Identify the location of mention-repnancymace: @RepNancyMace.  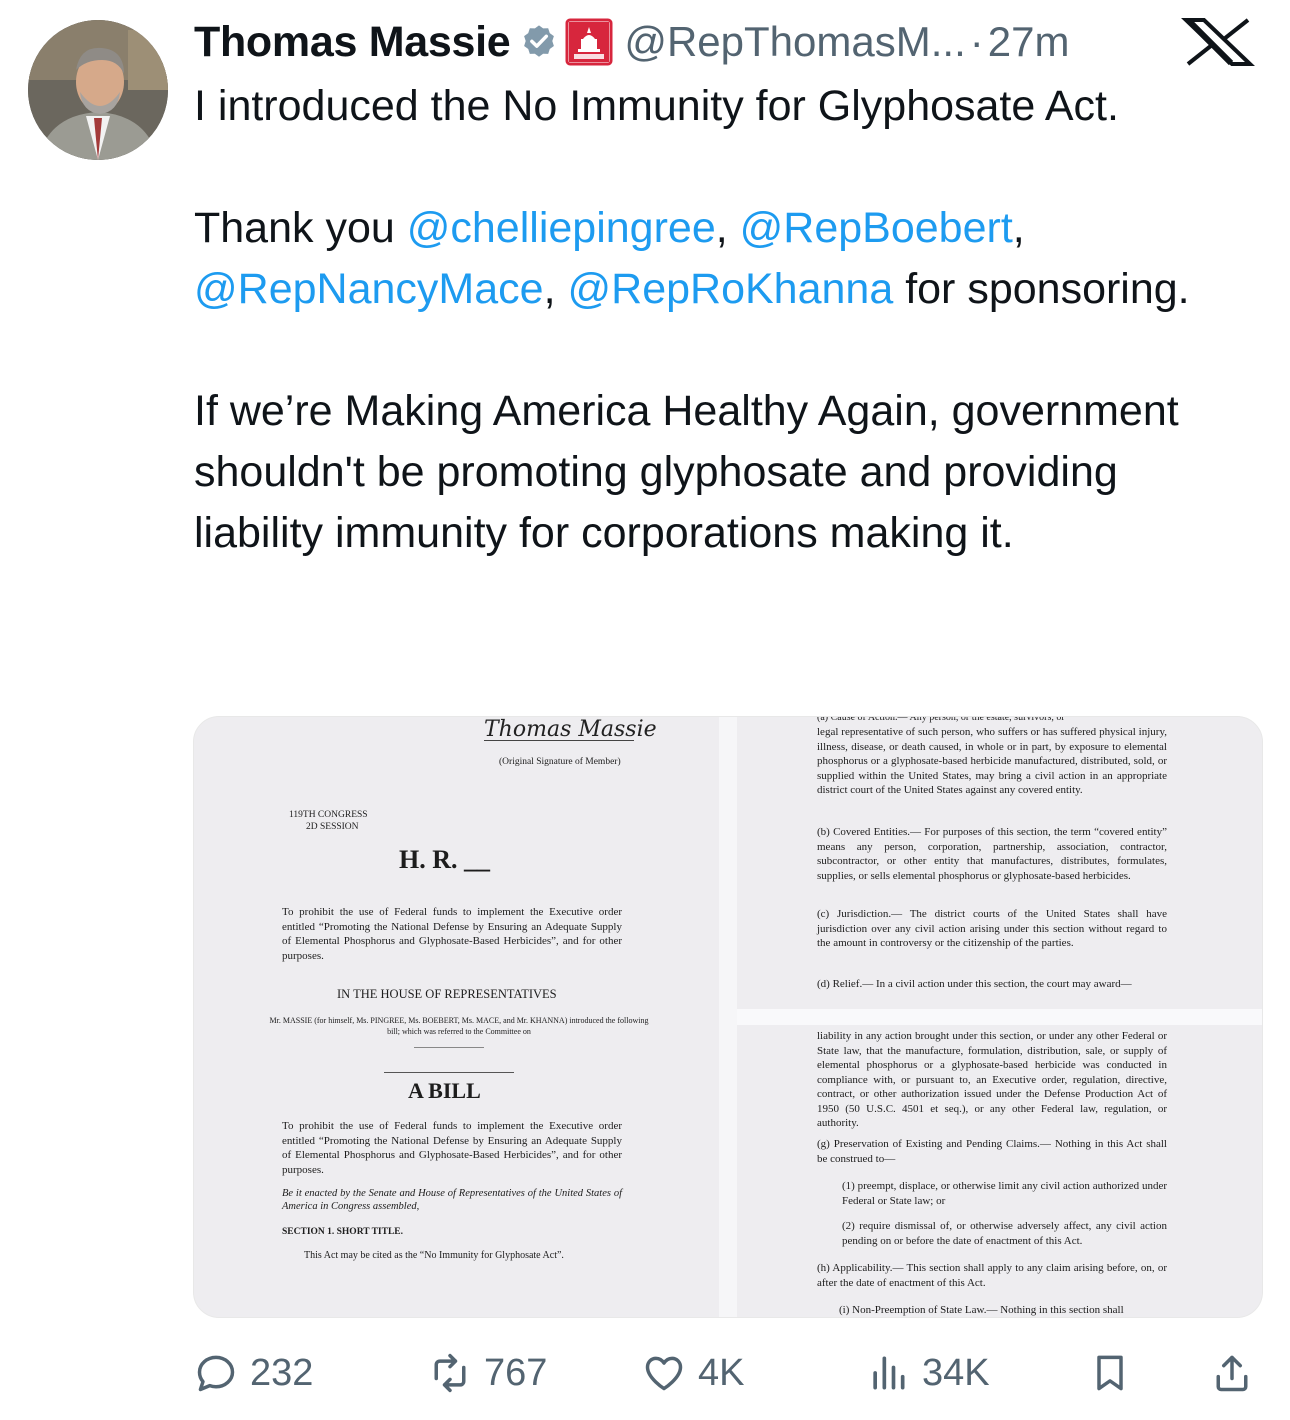
(369, 289).